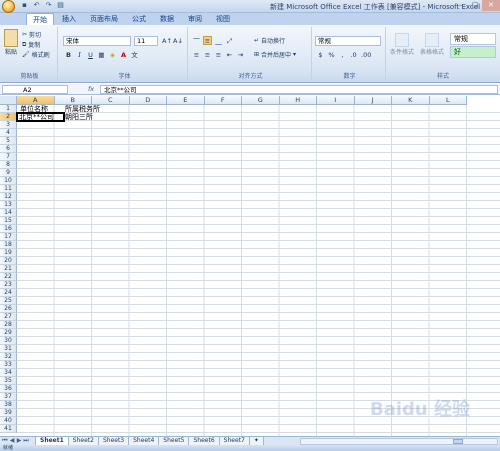 The image size is (500, 451). I want to click on row-header-33: 33, so click(8, 365).